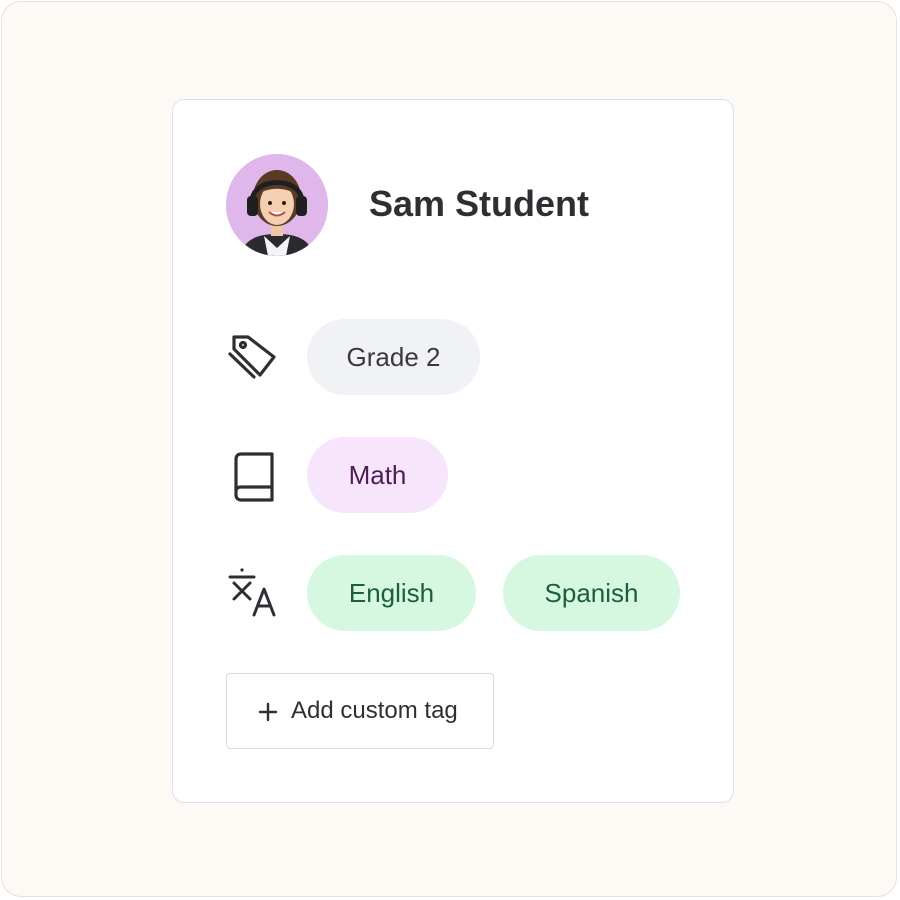 The image size is (900, 900). I want to click on subject-tag-chip: Math, so click(377, 475).